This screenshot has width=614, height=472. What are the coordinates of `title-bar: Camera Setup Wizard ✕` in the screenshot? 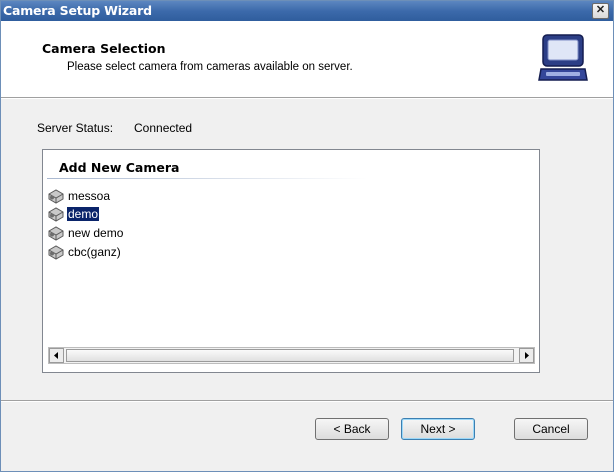 It's located at (307, 11).